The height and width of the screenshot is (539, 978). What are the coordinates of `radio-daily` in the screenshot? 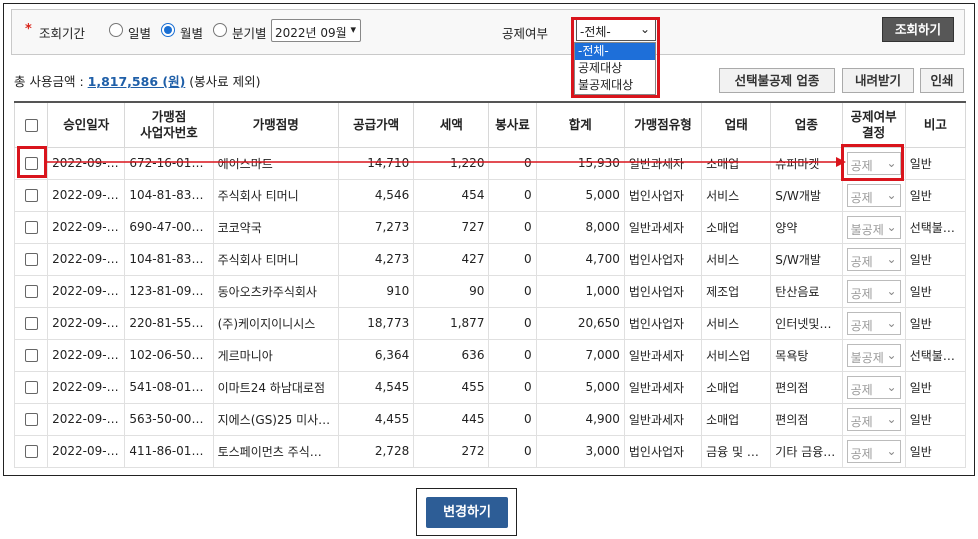 It's located at (116, 30).